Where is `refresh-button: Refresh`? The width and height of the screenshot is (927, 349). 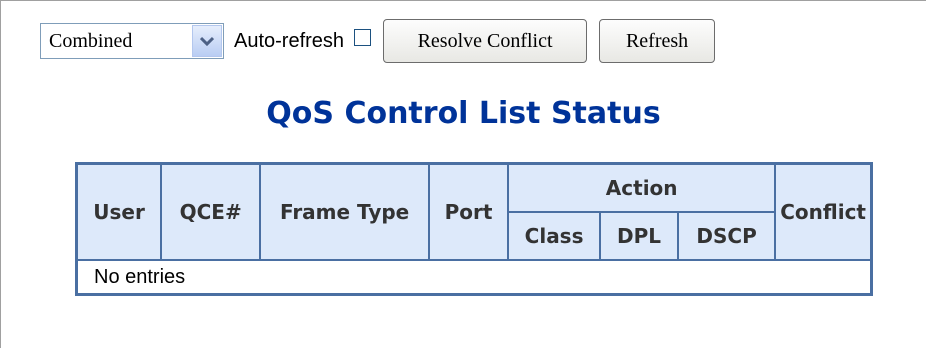
refresh-button: Refresh is located at coordinates (657, 41).